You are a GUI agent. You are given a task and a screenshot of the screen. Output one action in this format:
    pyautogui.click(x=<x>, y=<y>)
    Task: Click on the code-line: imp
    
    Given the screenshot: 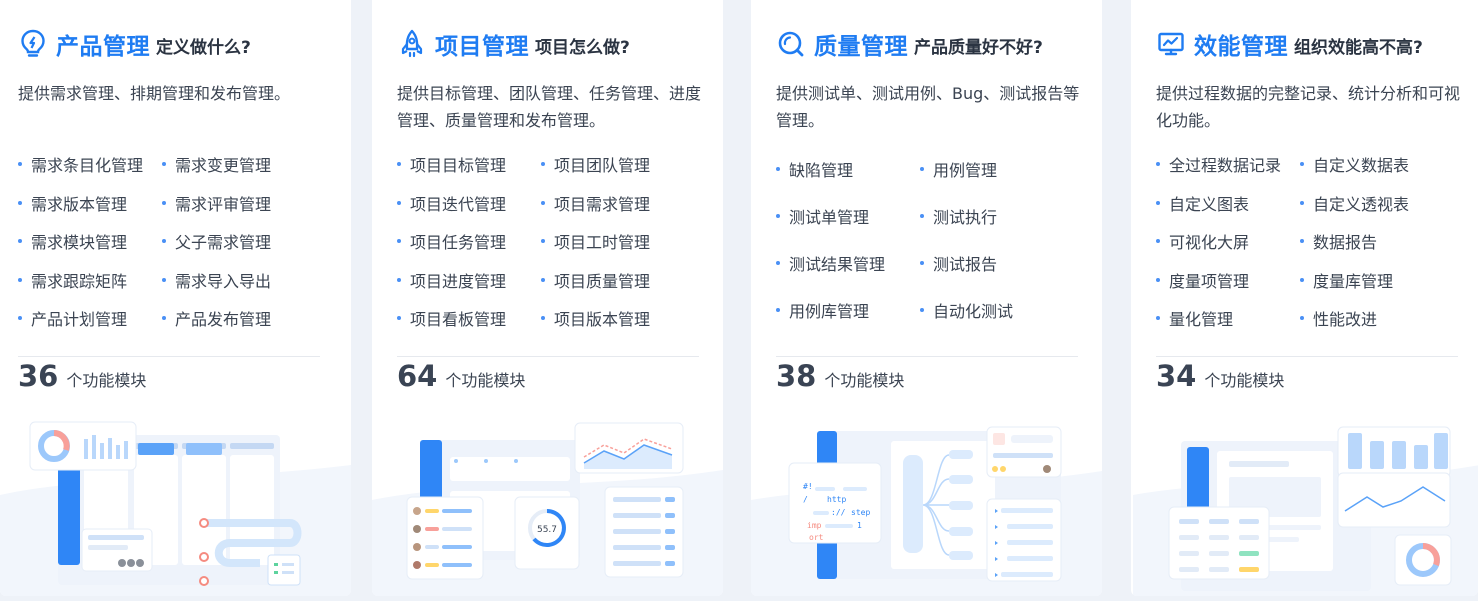 What is the action you would take?
    pyautogui.click(x=814, y=525)
    